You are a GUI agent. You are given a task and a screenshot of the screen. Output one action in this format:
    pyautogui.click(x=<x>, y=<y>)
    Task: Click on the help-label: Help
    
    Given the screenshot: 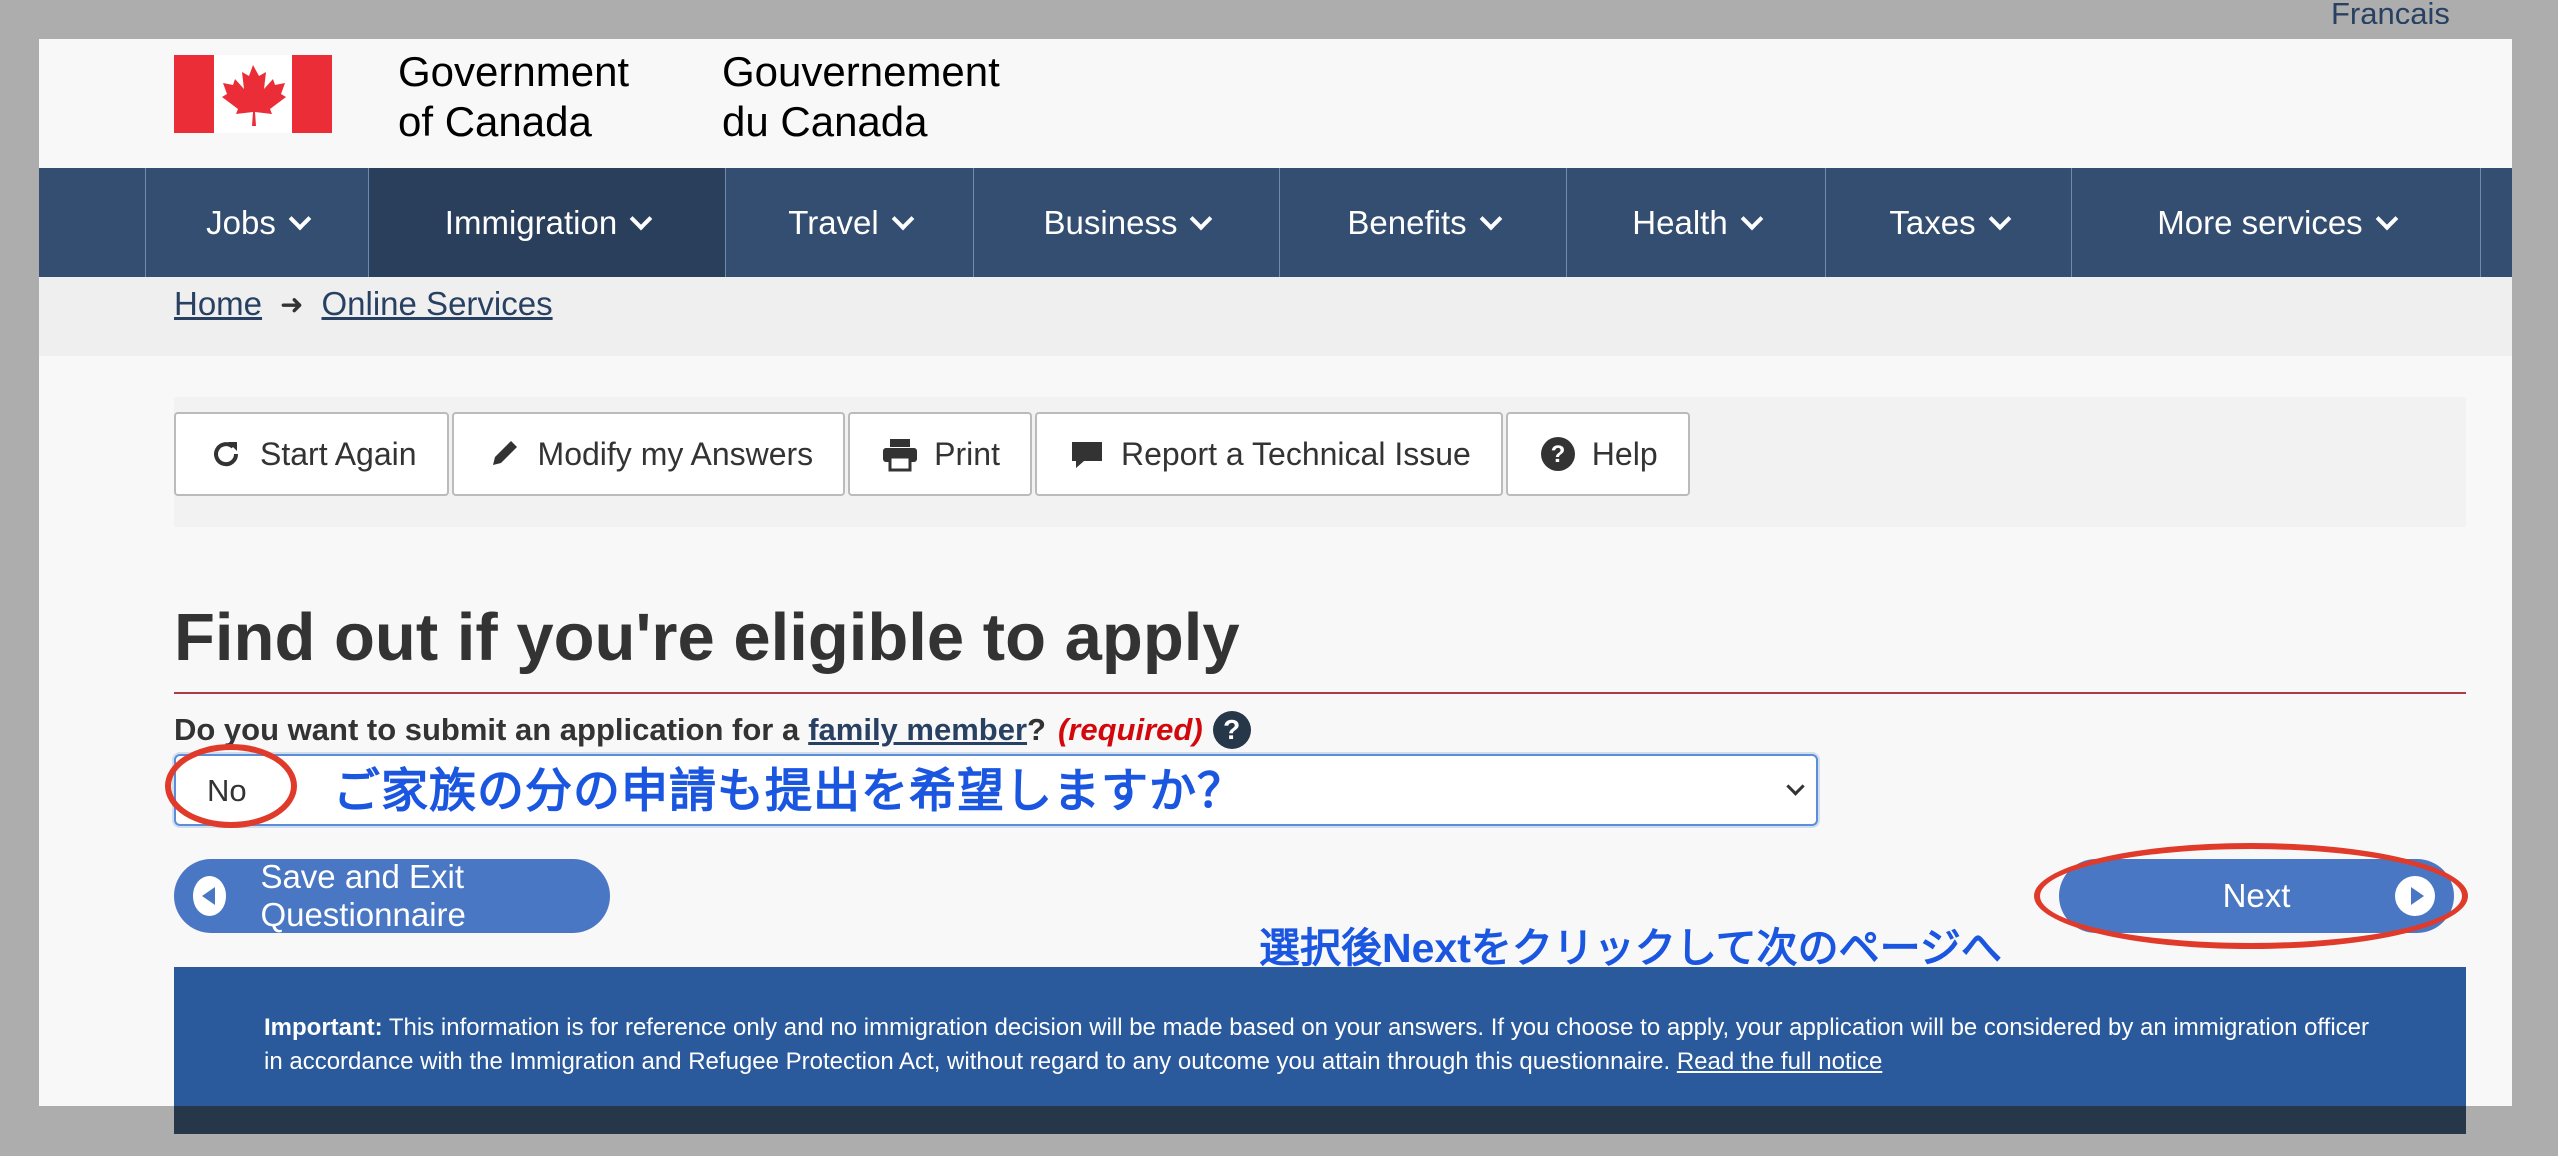 What is the action you would take?
    pyautogui.click(x=1624, y=453)
    